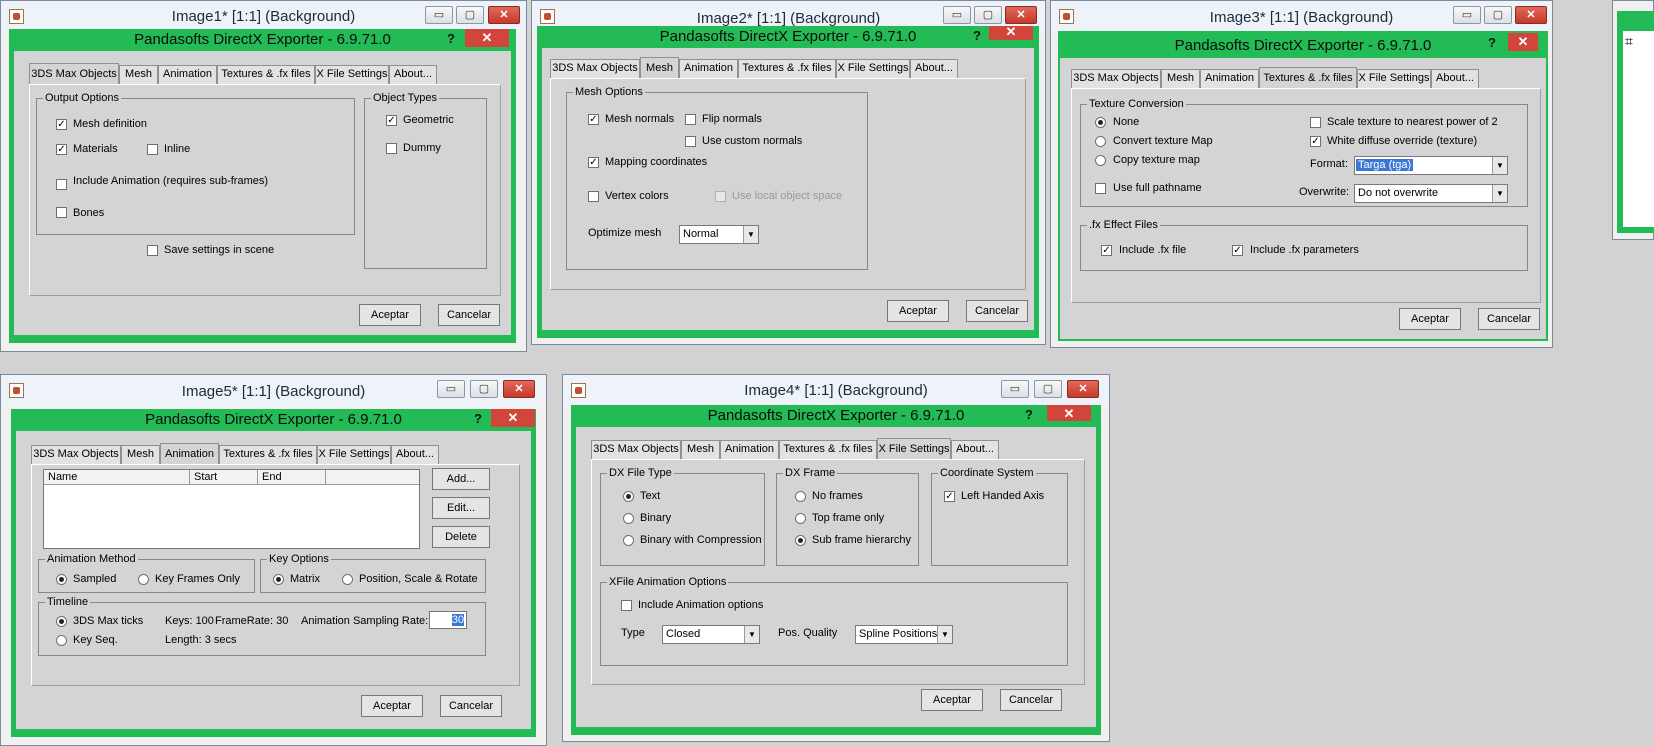 The image size is (1654, 746). Describe the element at coordinates (711, 634) in the screenshot. I see `type-dropdown: Closed ▼` at that location.